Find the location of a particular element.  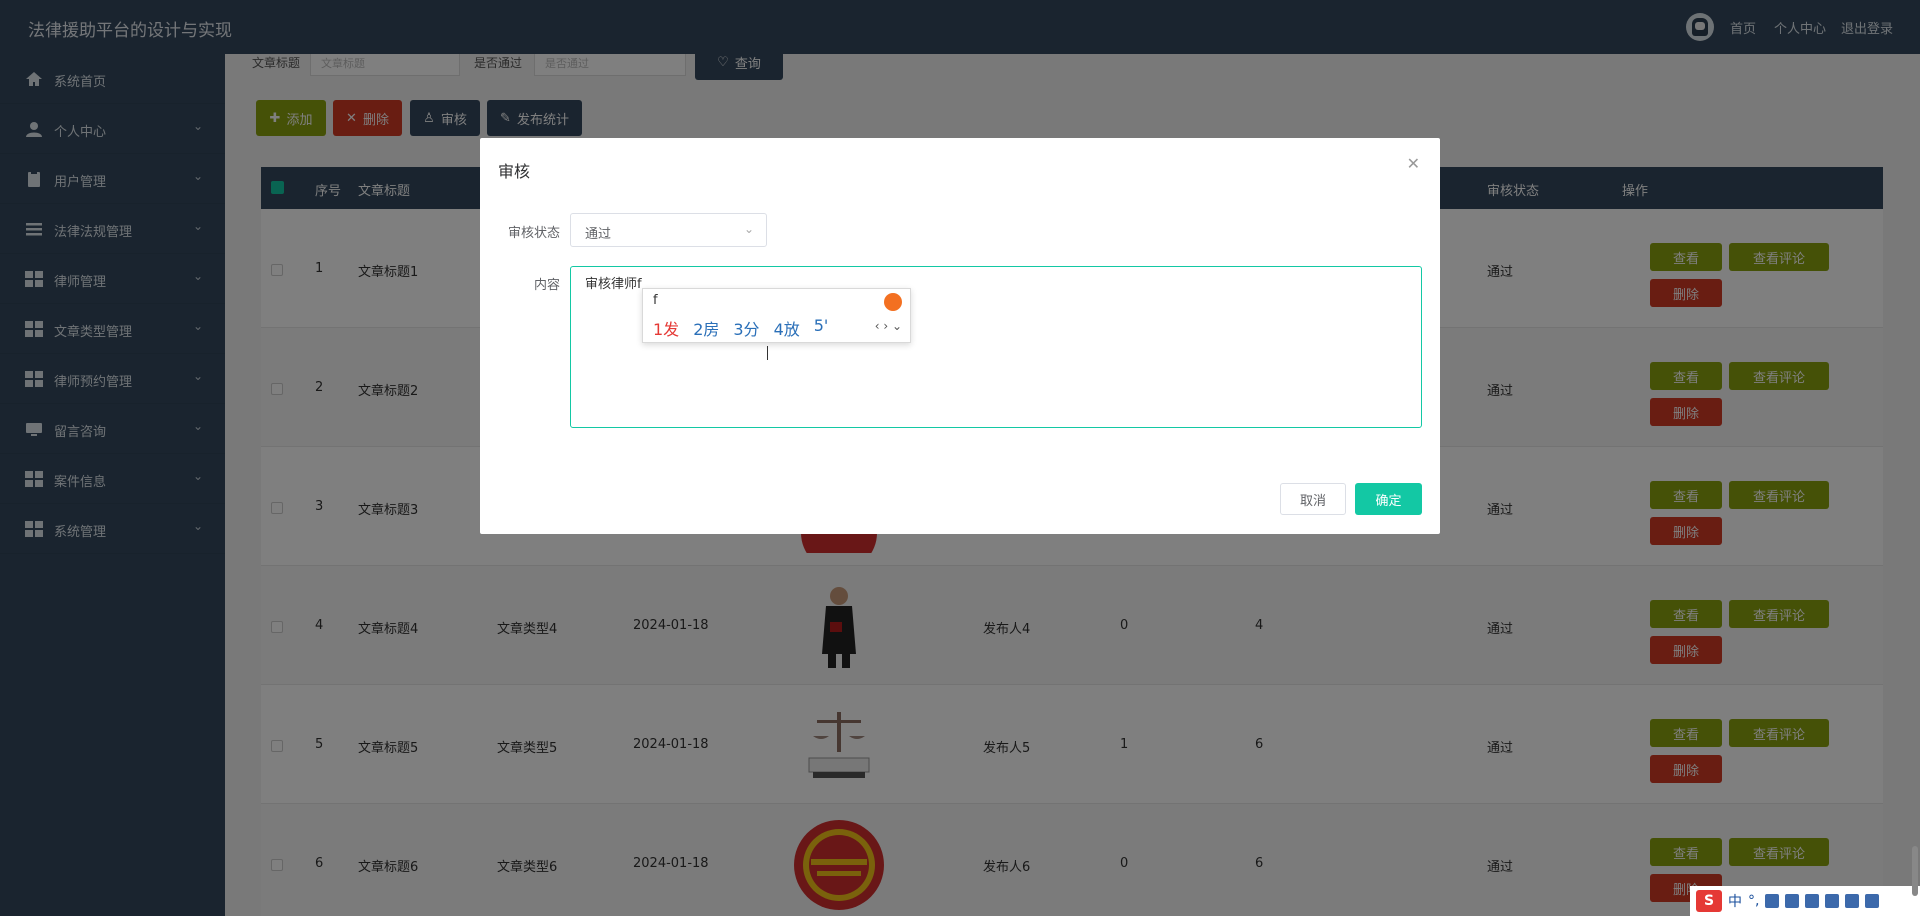

confirm-button: 确定 is located at coordinates (1388, 499).